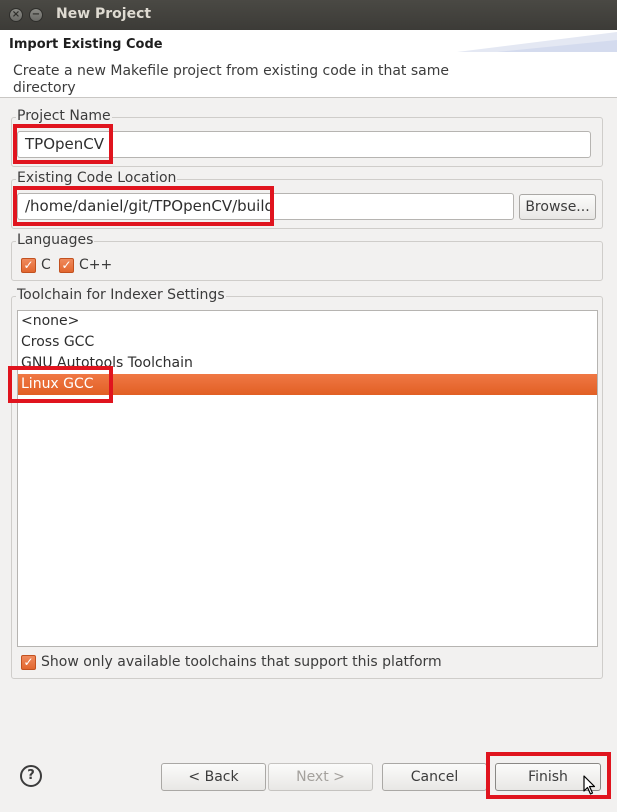 This screenshot has height=812, width=617. What do you see at coordinates (64, 116) in the screenshot?
I see `project-name-label: Project Name` at bounding box center [64, 116].